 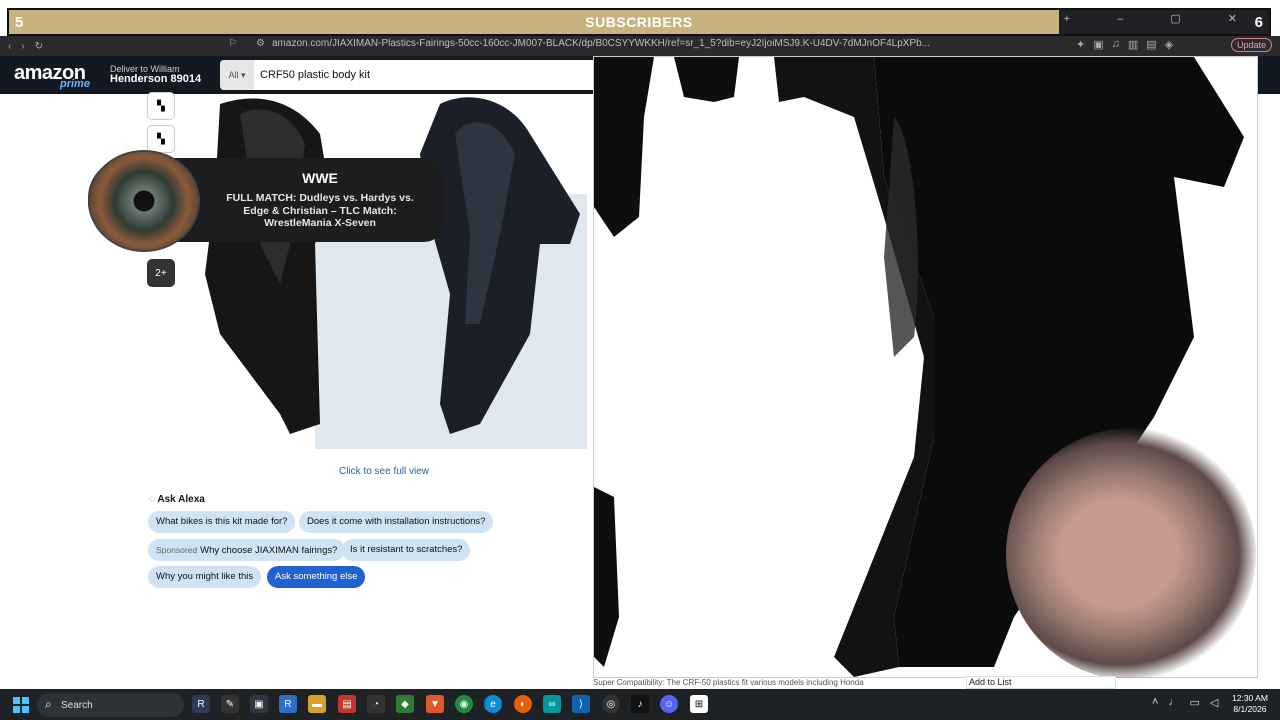 What do you see at coordinates (237, 75) in the screenshot?
I see `search-category-select: All ▾` at bounding box center [237, 75].